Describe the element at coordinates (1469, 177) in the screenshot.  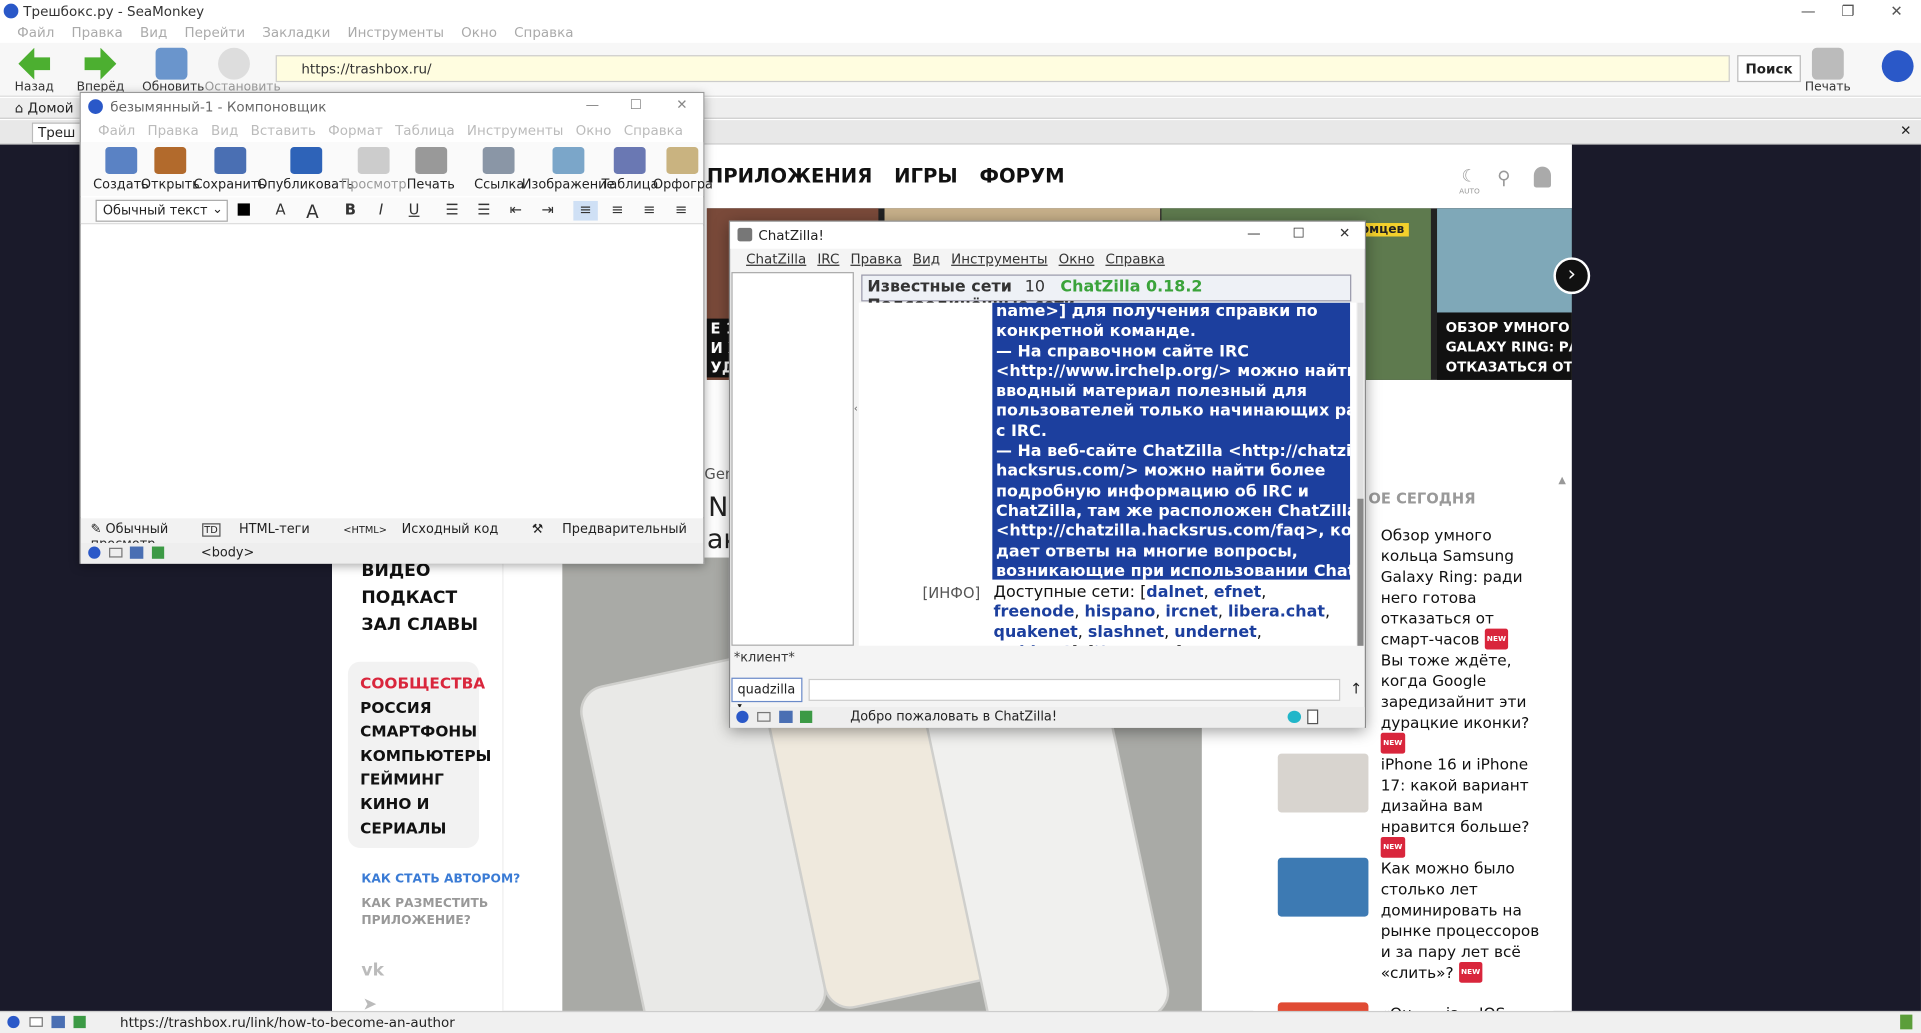
I see `dark-mode-toggle-icon: ☾` at that location.